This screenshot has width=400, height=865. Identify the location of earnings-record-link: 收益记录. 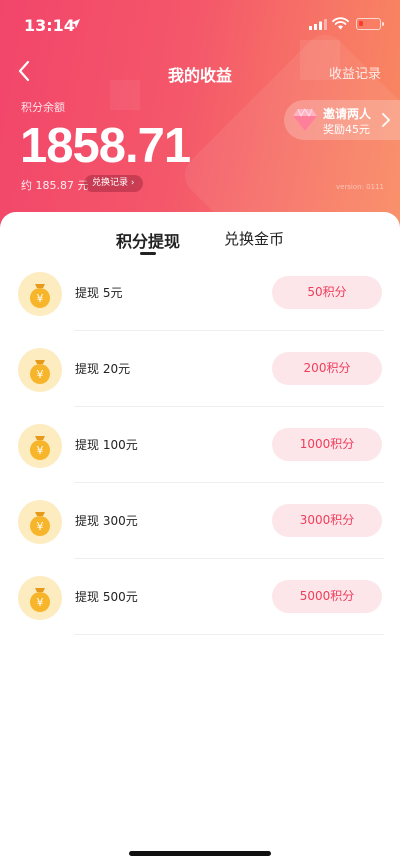
(355, 72).